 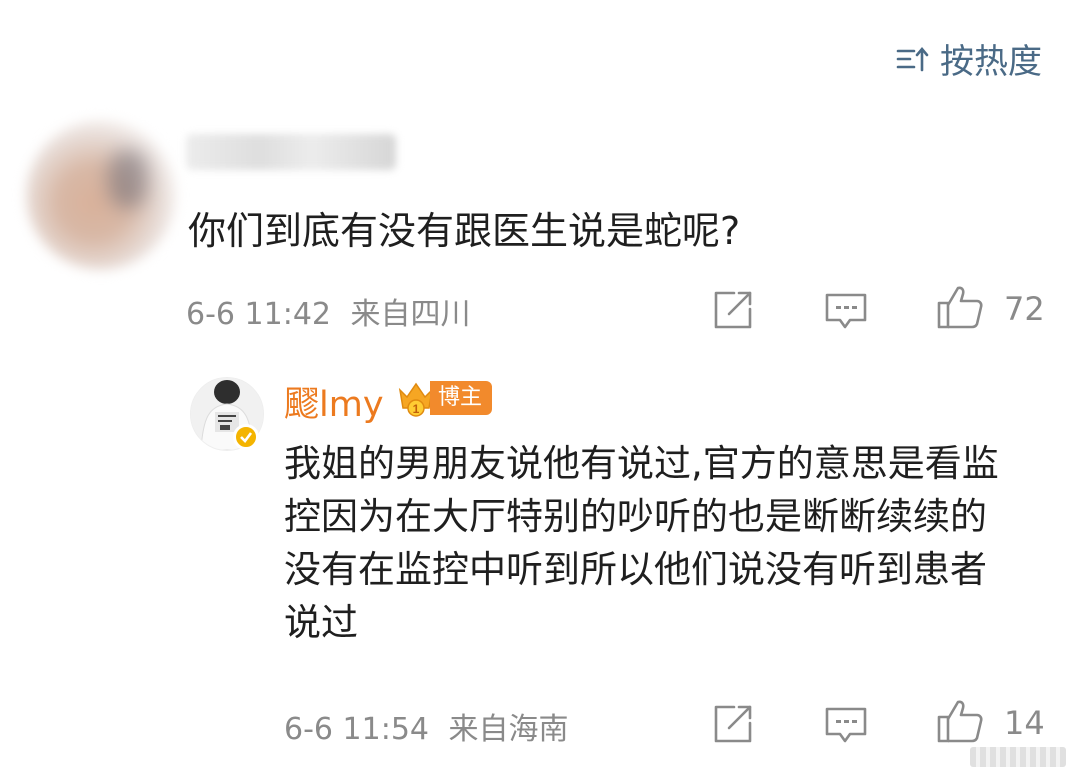 I want to click on comment-text: 你们到底有没有跟医生说是蛇呢?, so click(x=464, y=231).